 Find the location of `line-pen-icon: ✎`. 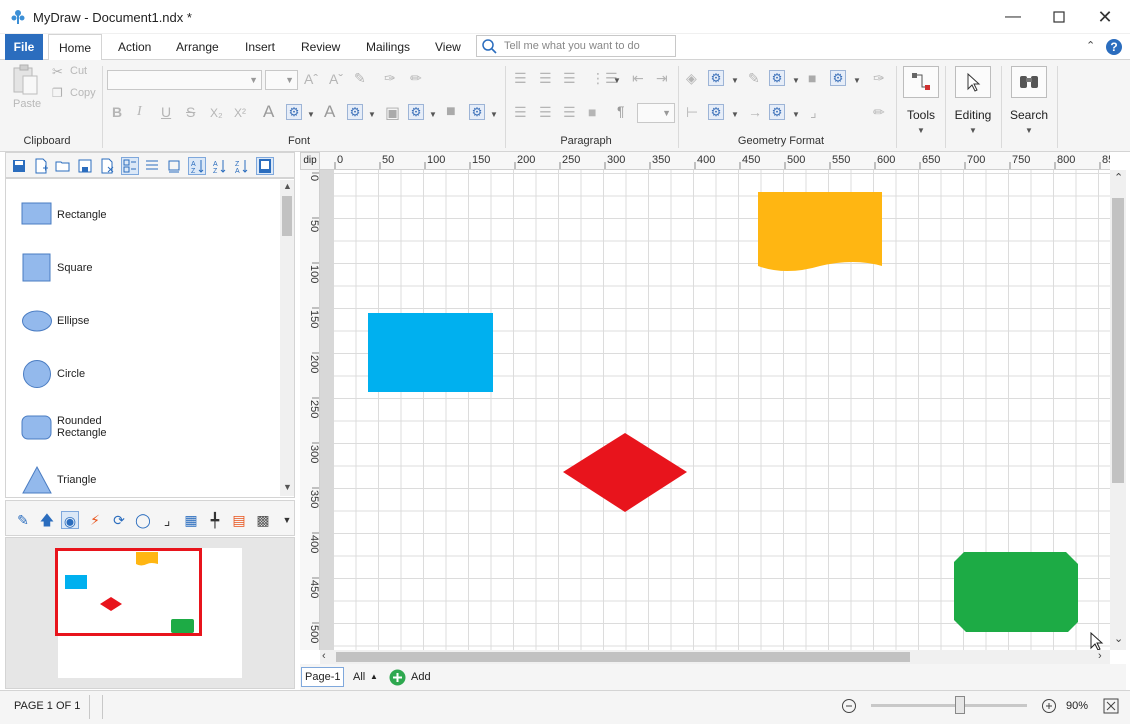

line-pen-icon: ✎ is located at coordinates (754, 78).